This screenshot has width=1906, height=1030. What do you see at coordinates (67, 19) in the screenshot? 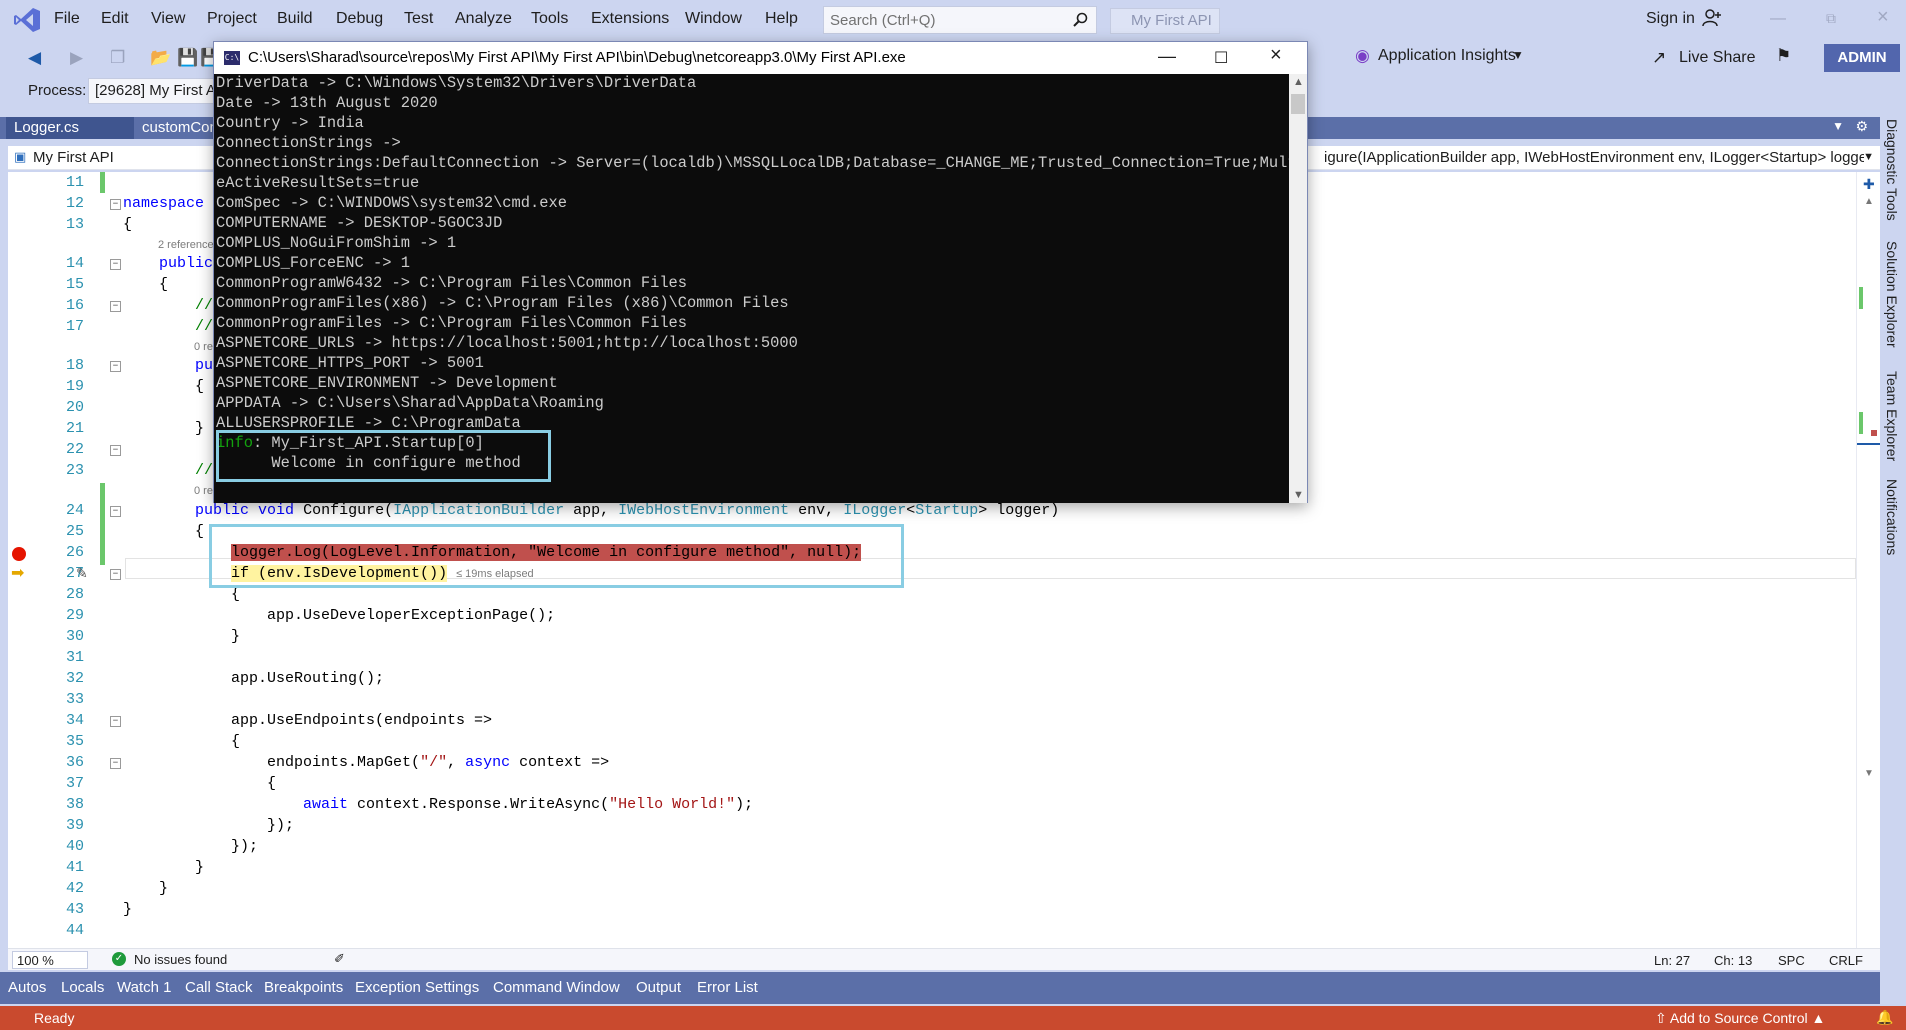
I see `menu-file: File` at bounding box center [67, 19].